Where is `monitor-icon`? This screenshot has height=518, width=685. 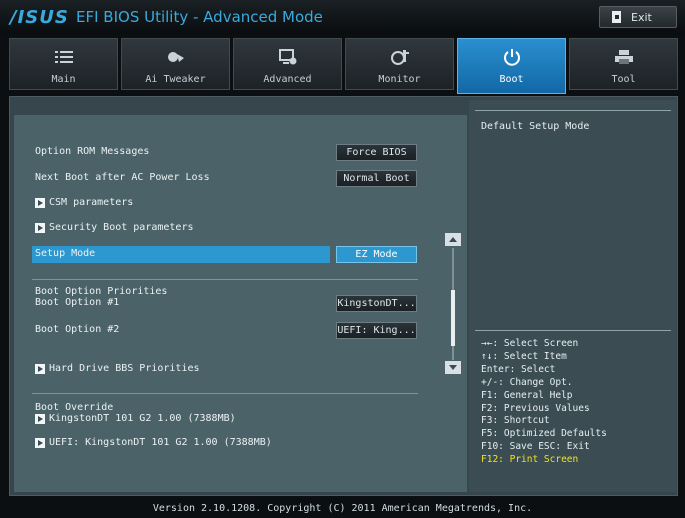
monitor-icon is located at coordinates (399, 57).